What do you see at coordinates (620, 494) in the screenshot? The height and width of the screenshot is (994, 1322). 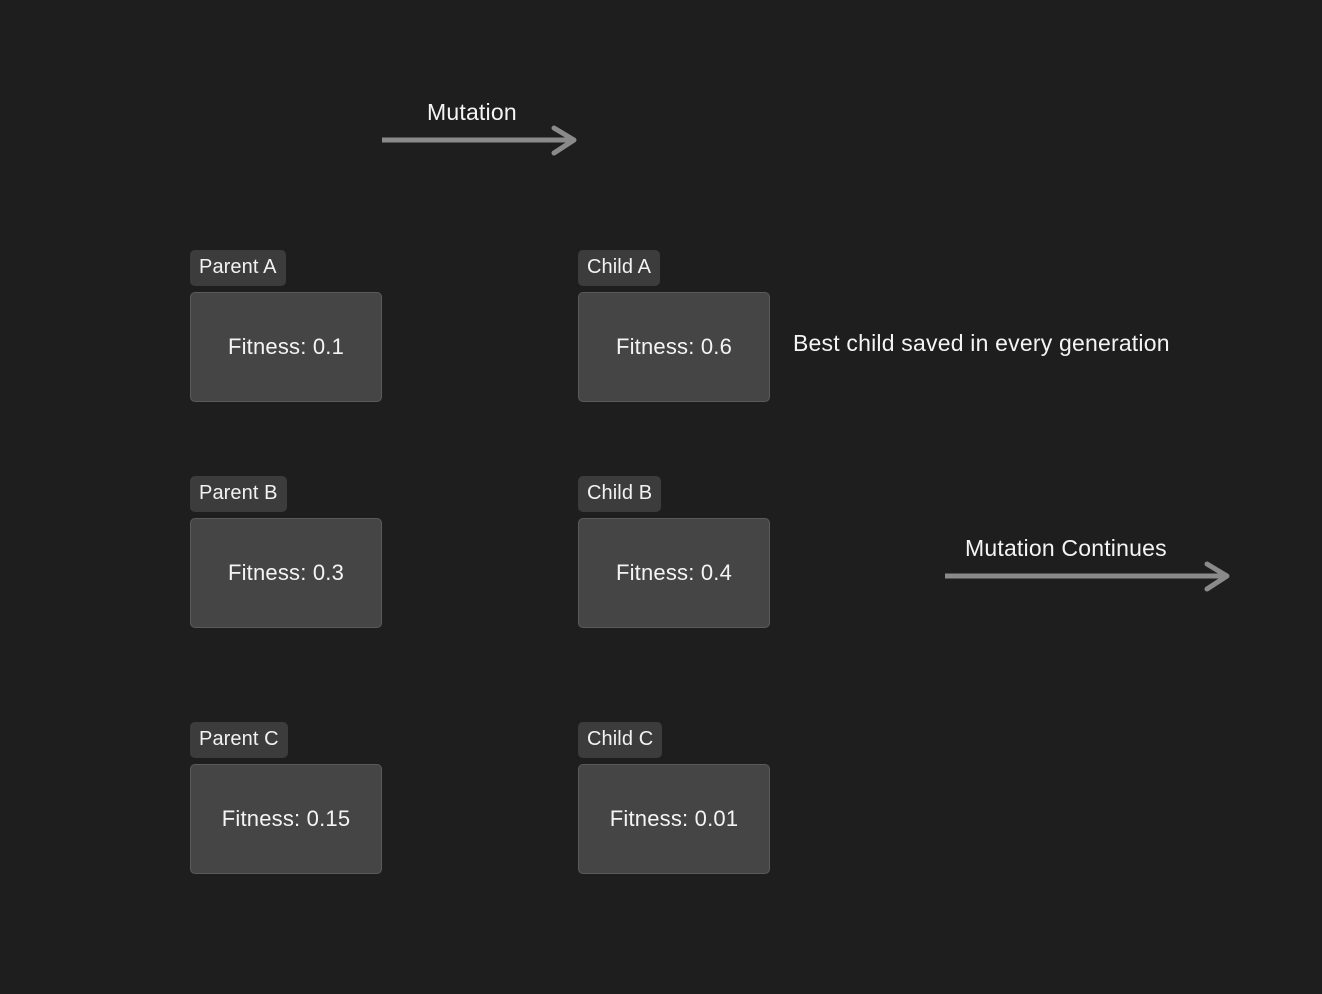 I see `node-chip-child-b: Child B` at bounding box center [620, 494].